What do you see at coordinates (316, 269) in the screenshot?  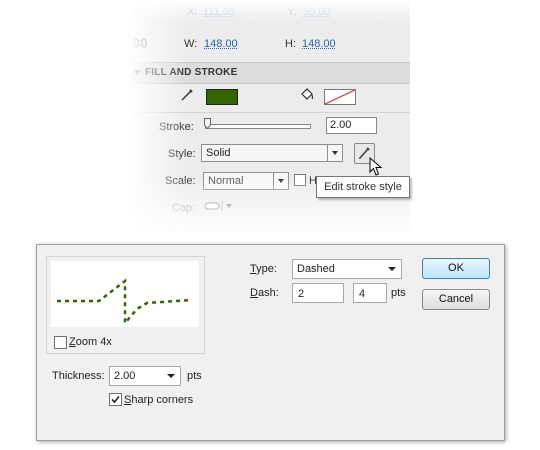 I see `type-value: Dashed` at bounding box center [316, 269].